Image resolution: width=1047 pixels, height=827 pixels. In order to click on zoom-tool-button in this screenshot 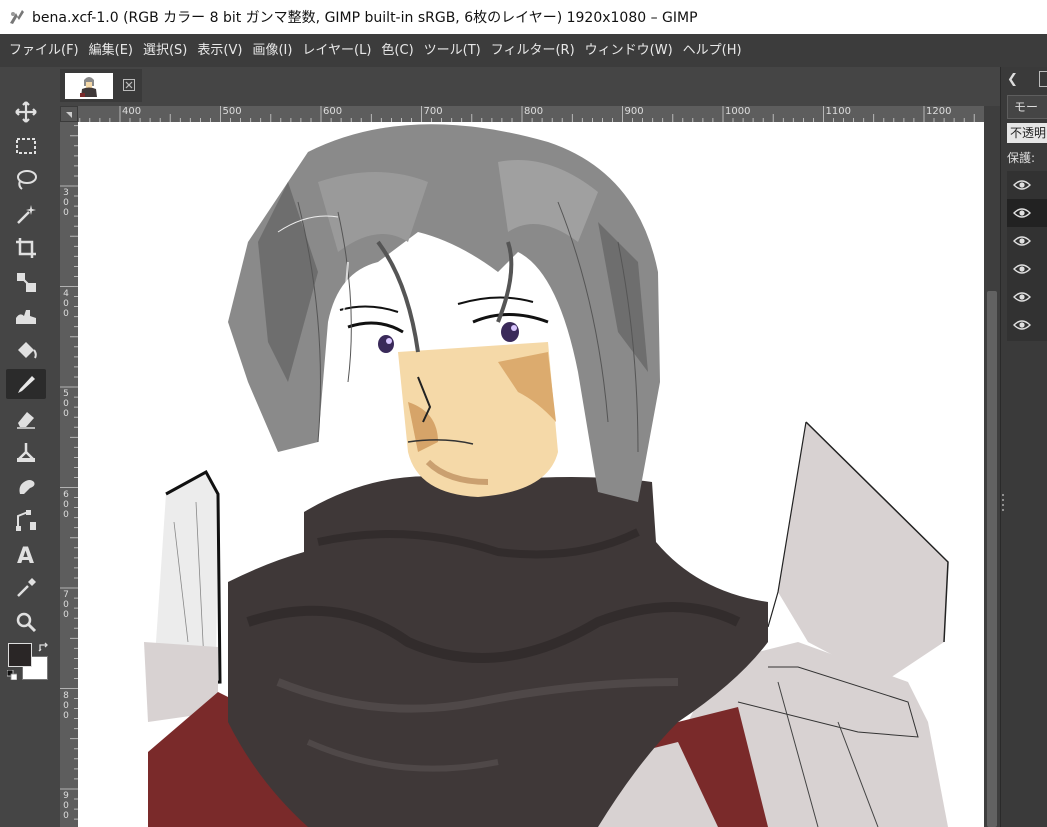, I will do `click(26, 622)`.